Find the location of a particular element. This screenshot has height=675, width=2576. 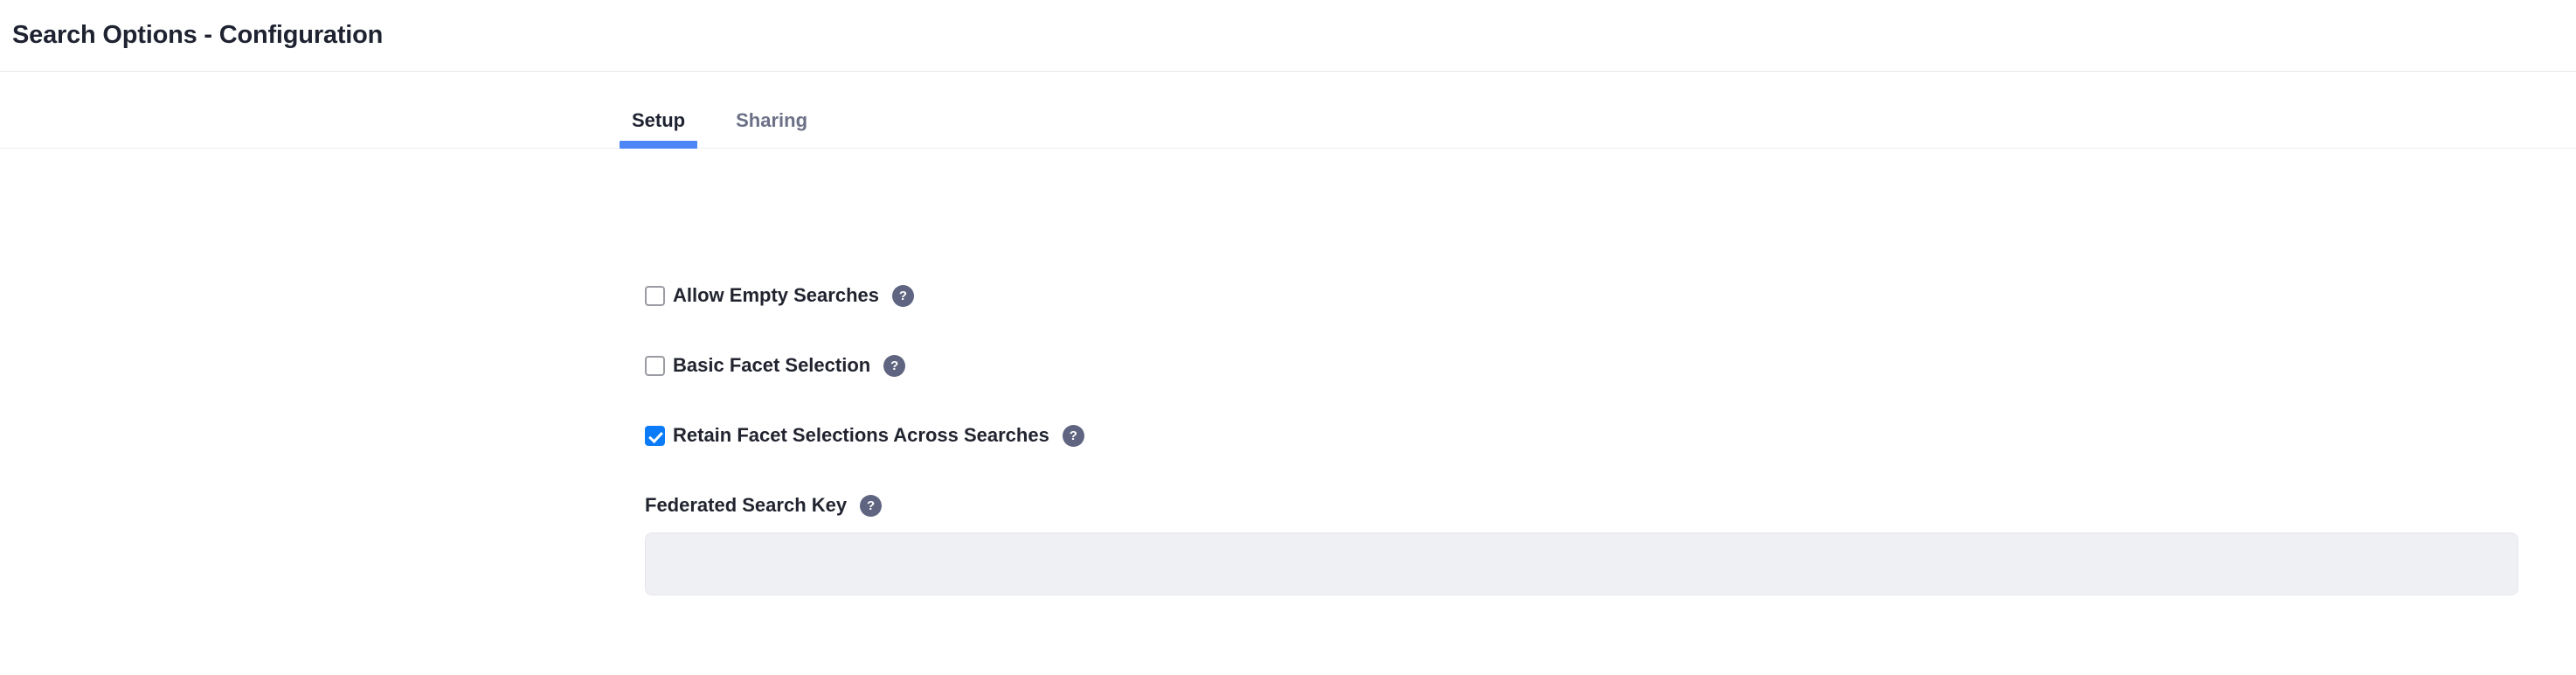

tab-sharing-label: Sharing is located at coordinates (772, 120).